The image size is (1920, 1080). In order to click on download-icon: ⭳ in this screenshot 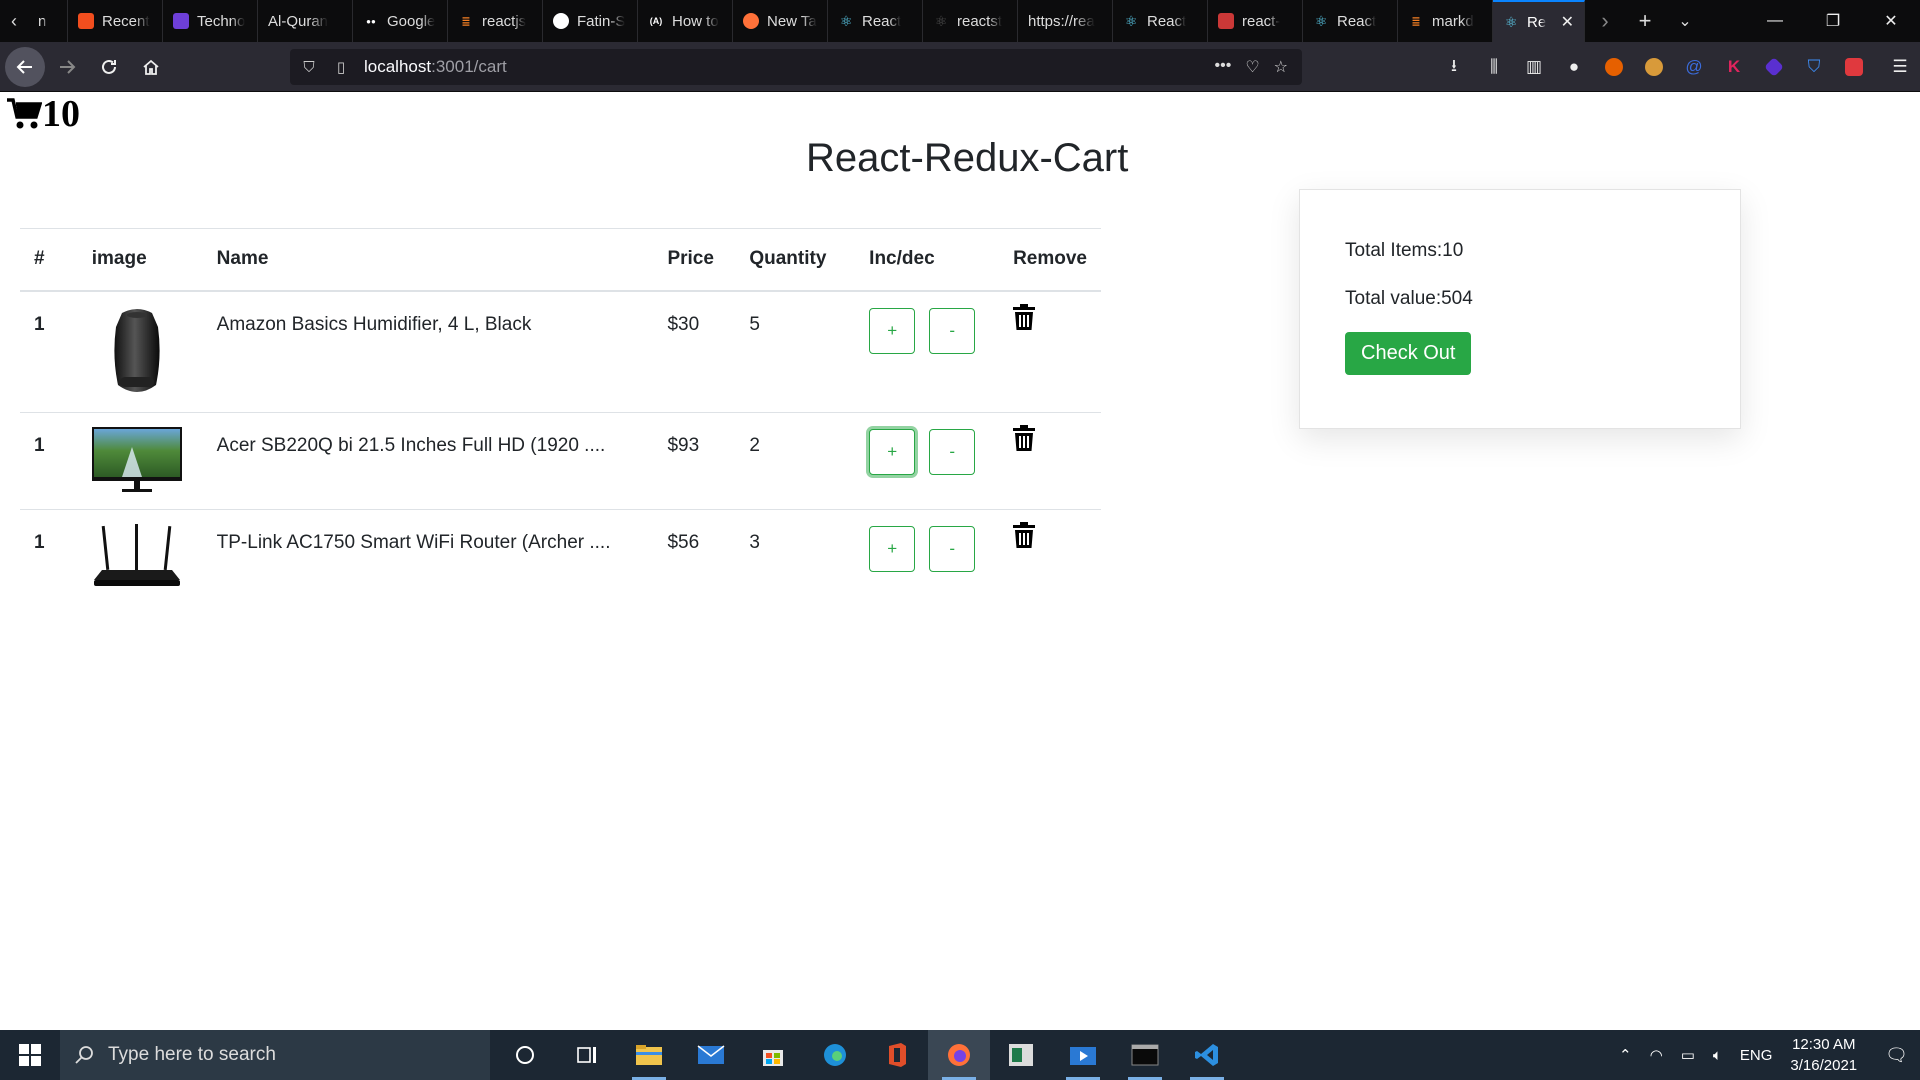, I will do `click(1454, 67)`.